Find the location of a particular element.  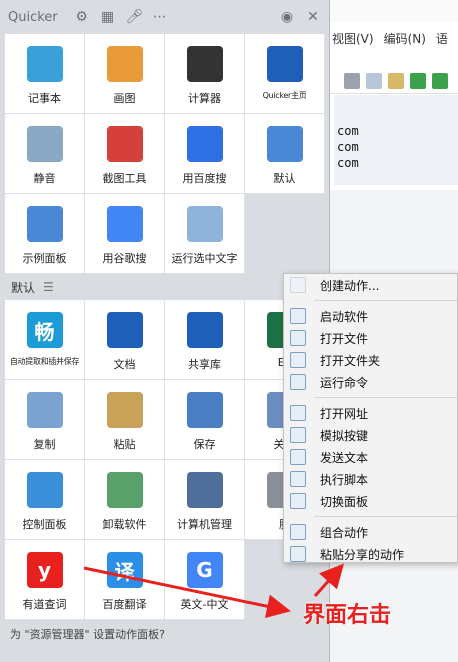

menu-item-label: 组合动作 is located at coordinates (344, 532).